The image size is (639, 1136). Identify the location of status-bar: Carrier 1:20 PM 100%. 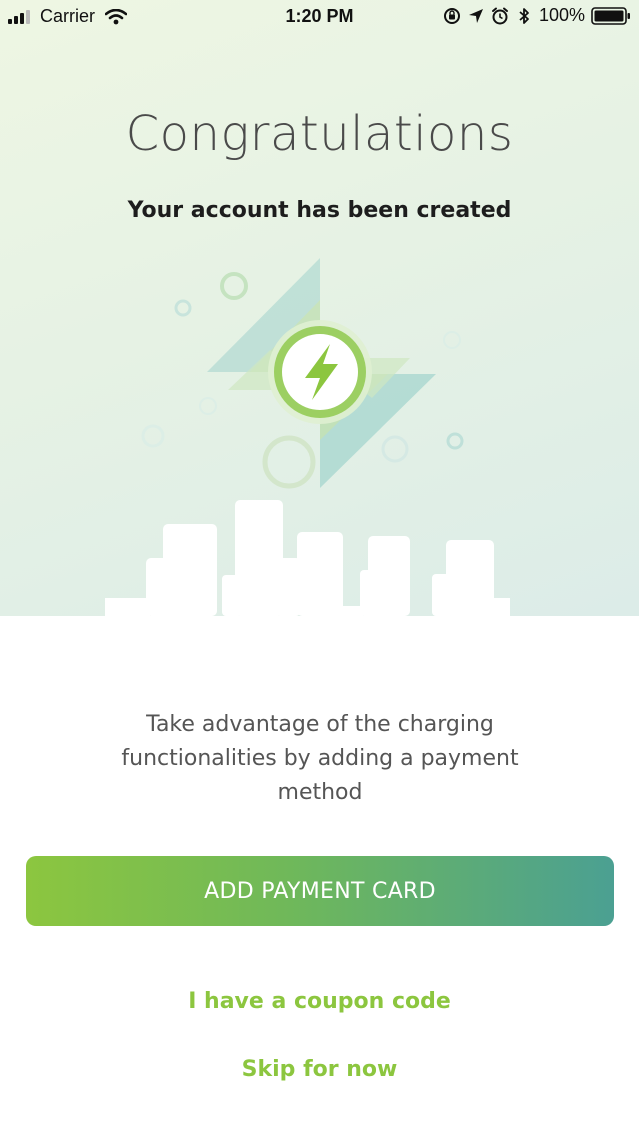
(319, 17).